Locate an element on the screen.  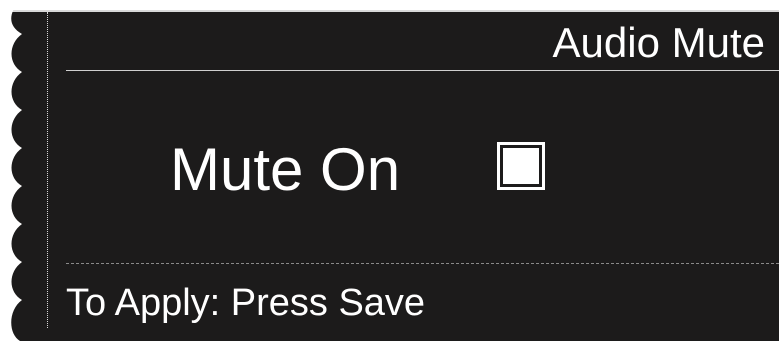
mute-on-checkbox is located at coordinates (521, 166).